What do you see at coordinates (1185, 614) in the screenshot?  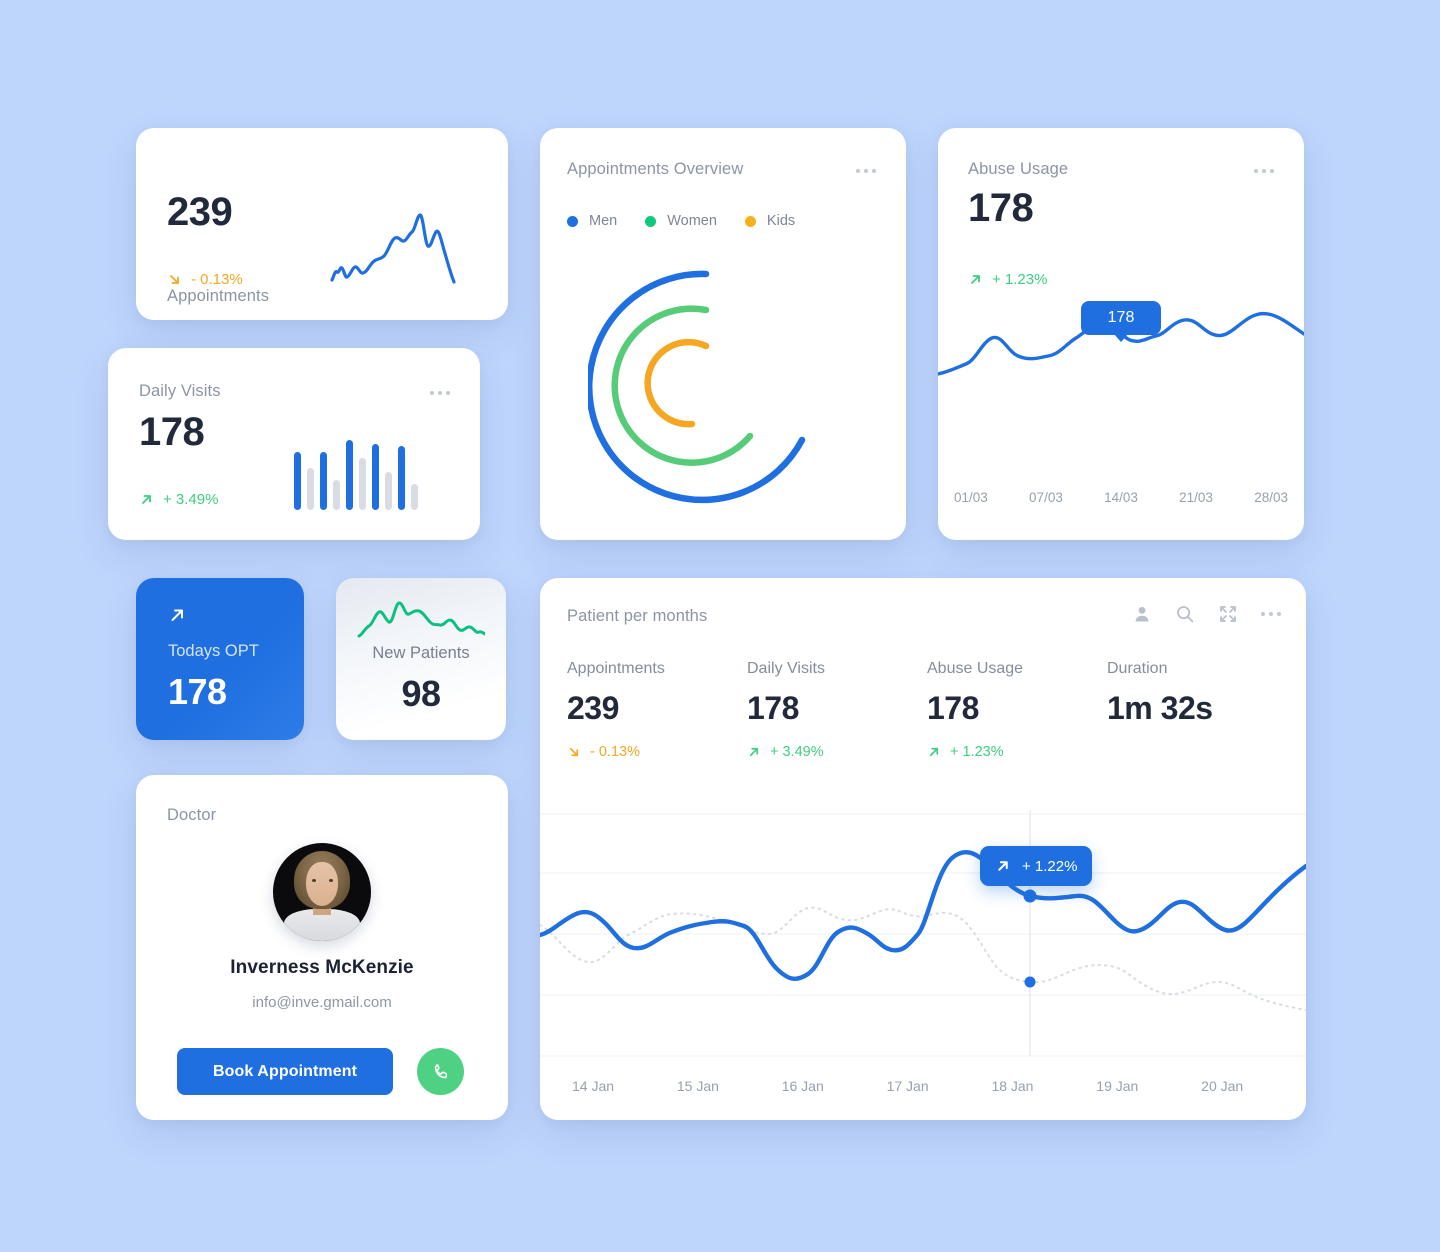 I see `search-icon` at bounding box center [1185, 614].